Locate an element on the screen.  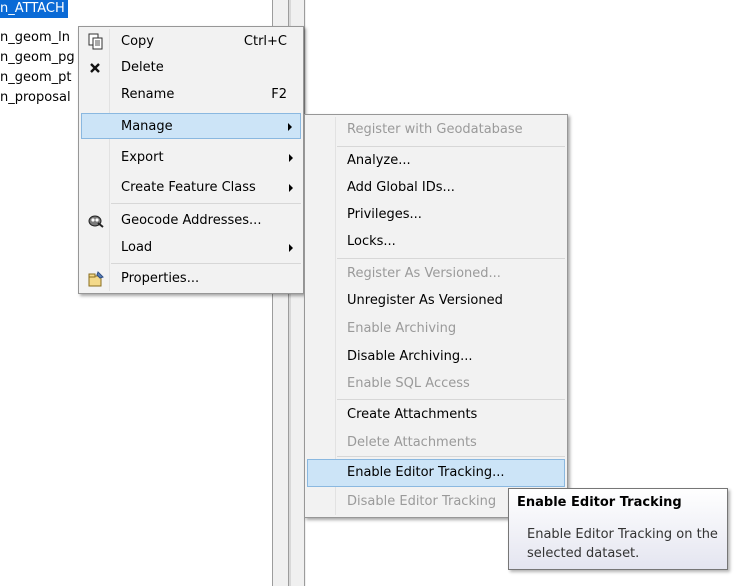
submenu-item-create-attachments: Create Attachments is located at coordinates (436, 415).